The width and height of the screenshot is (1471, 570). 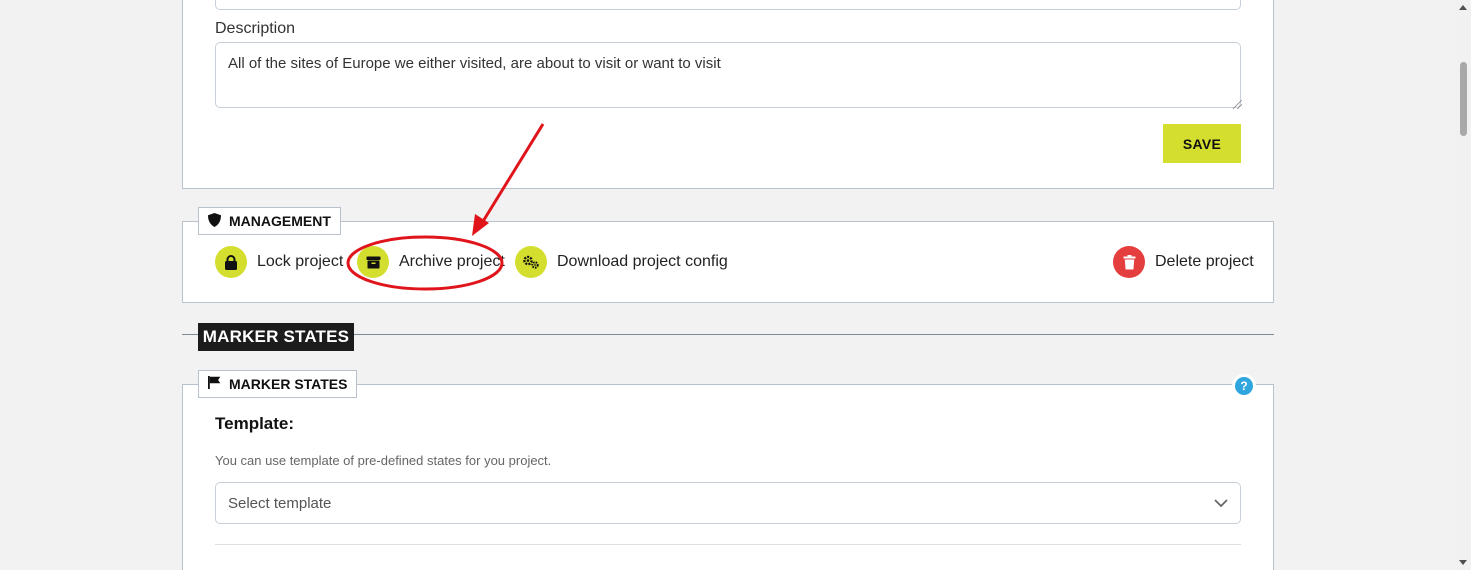 I want to click on description-label: Description, so click(x=255, y=28).